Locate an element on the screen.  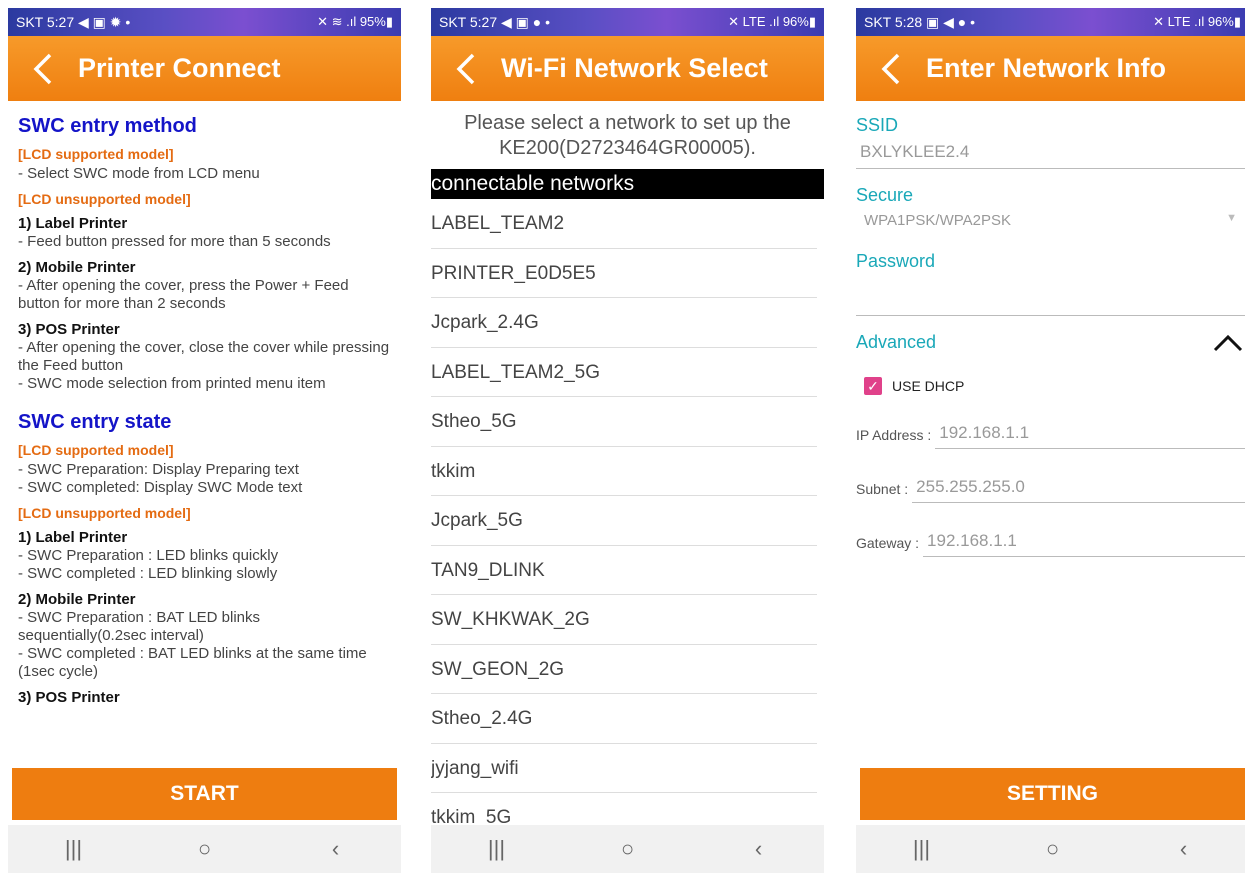
secure-label: Secure is located at coordinates (885, 195).